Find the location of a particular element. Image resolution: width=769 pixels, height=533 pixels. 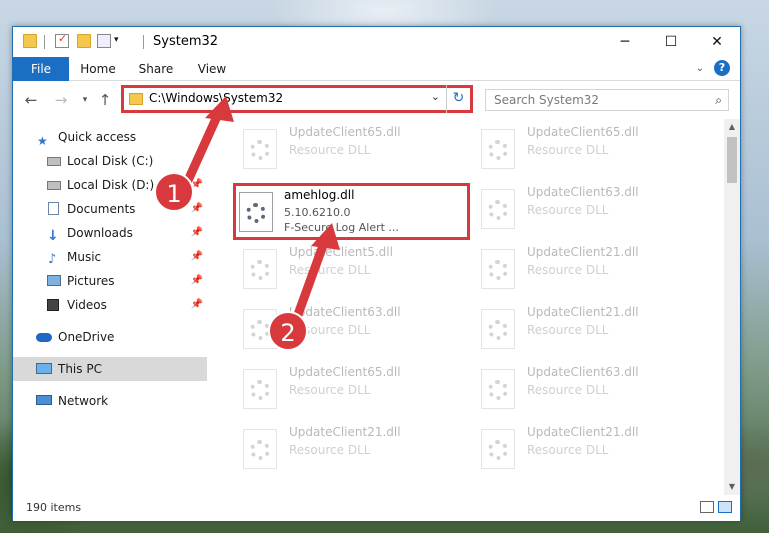

recent-locations-icon: ▾ is located at coordinates (85, 100).